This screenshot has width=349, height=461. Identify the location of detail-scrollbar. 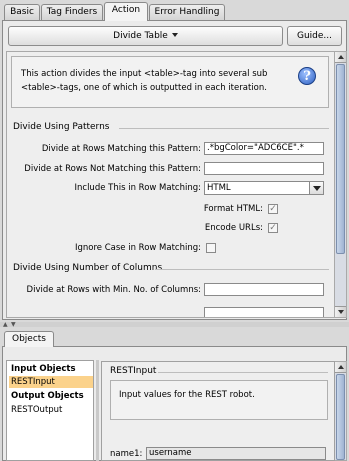
(341, 411).